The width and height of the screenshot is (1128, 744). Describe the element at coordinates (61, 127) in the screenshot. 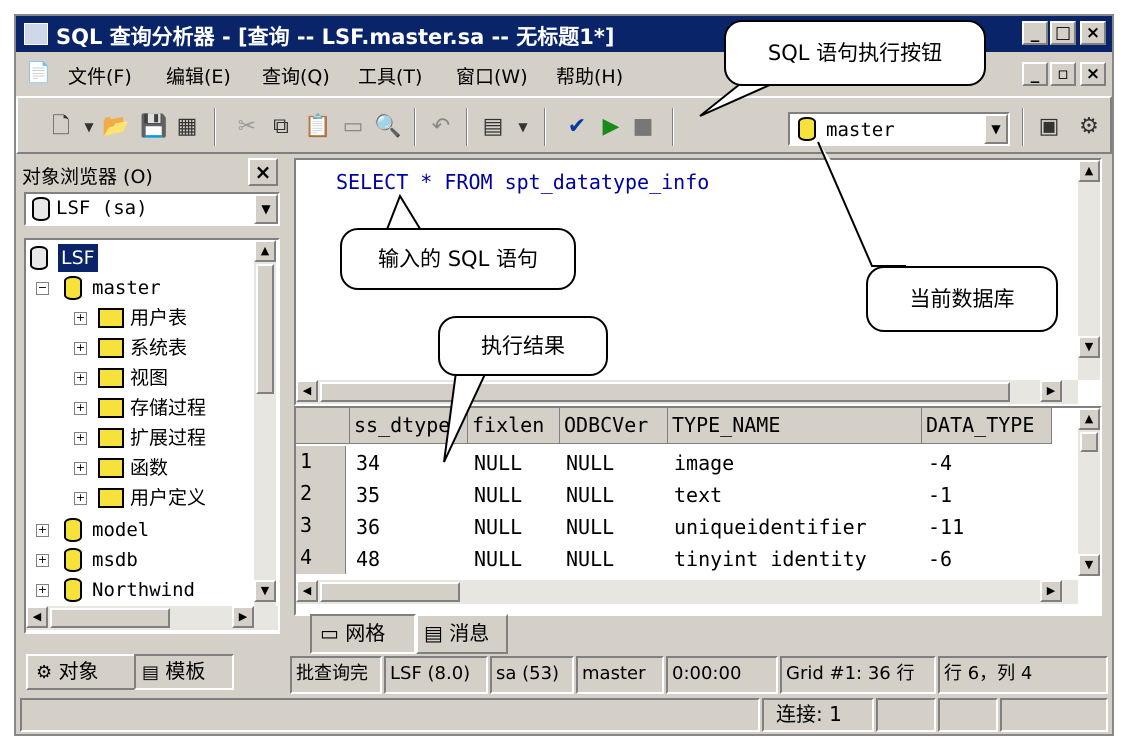

I see `new-query-icon: 🗋` at that location.